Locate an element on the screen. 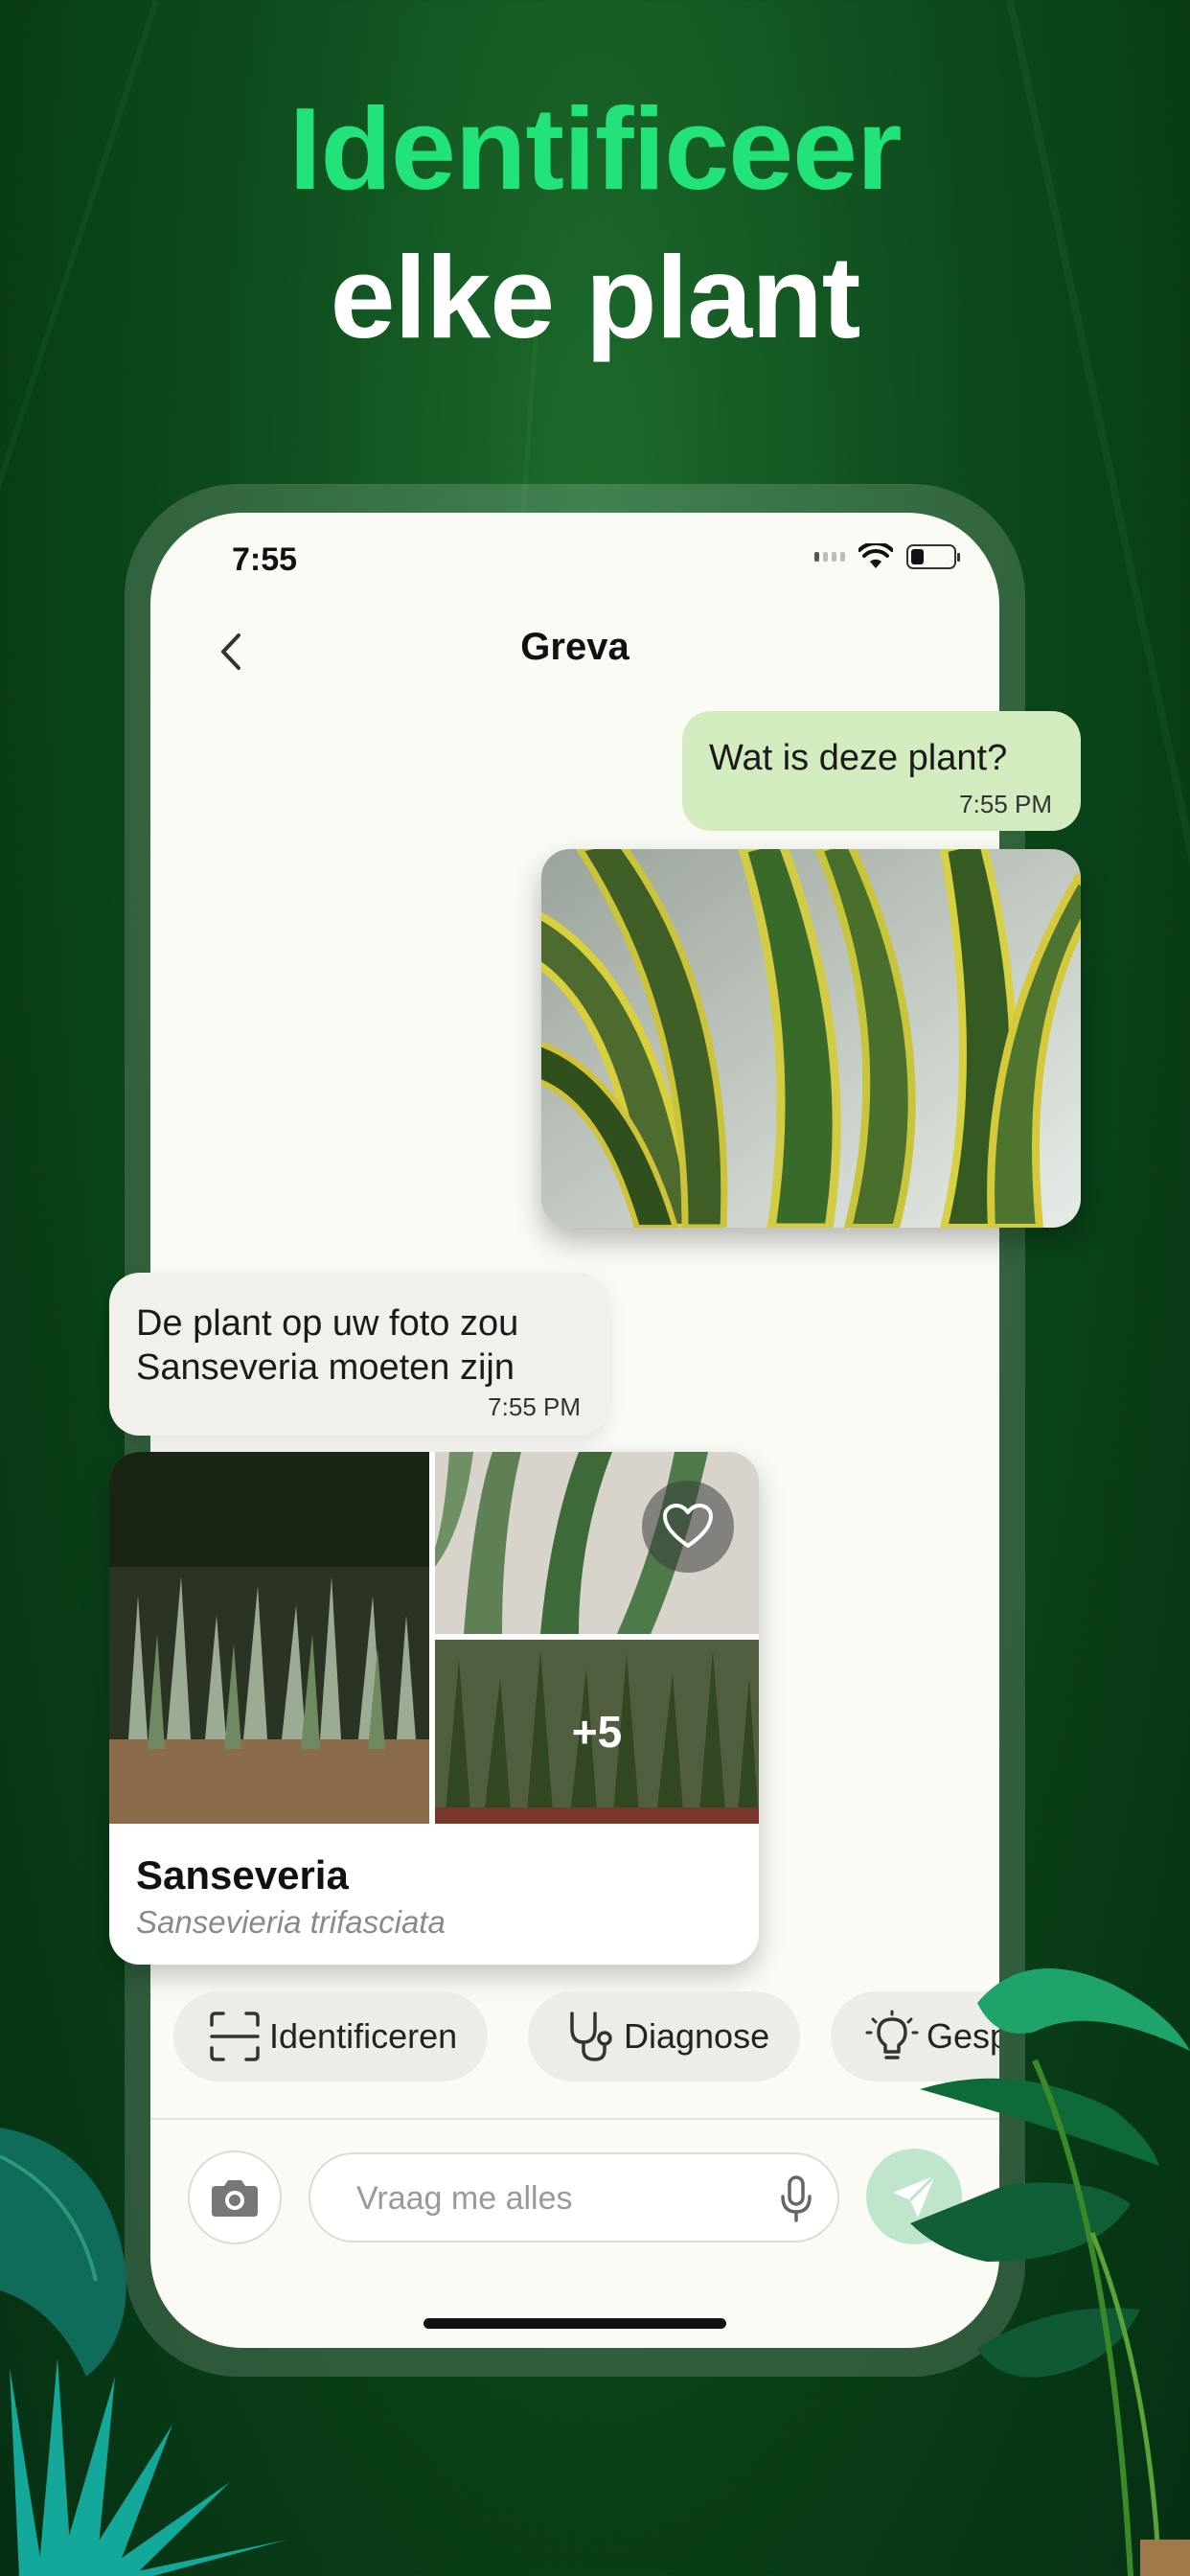 Image resolution: width=1190 pixels, height=2576 pixels. chip-identify: Identificeren is located at coordinates (331, 2036).